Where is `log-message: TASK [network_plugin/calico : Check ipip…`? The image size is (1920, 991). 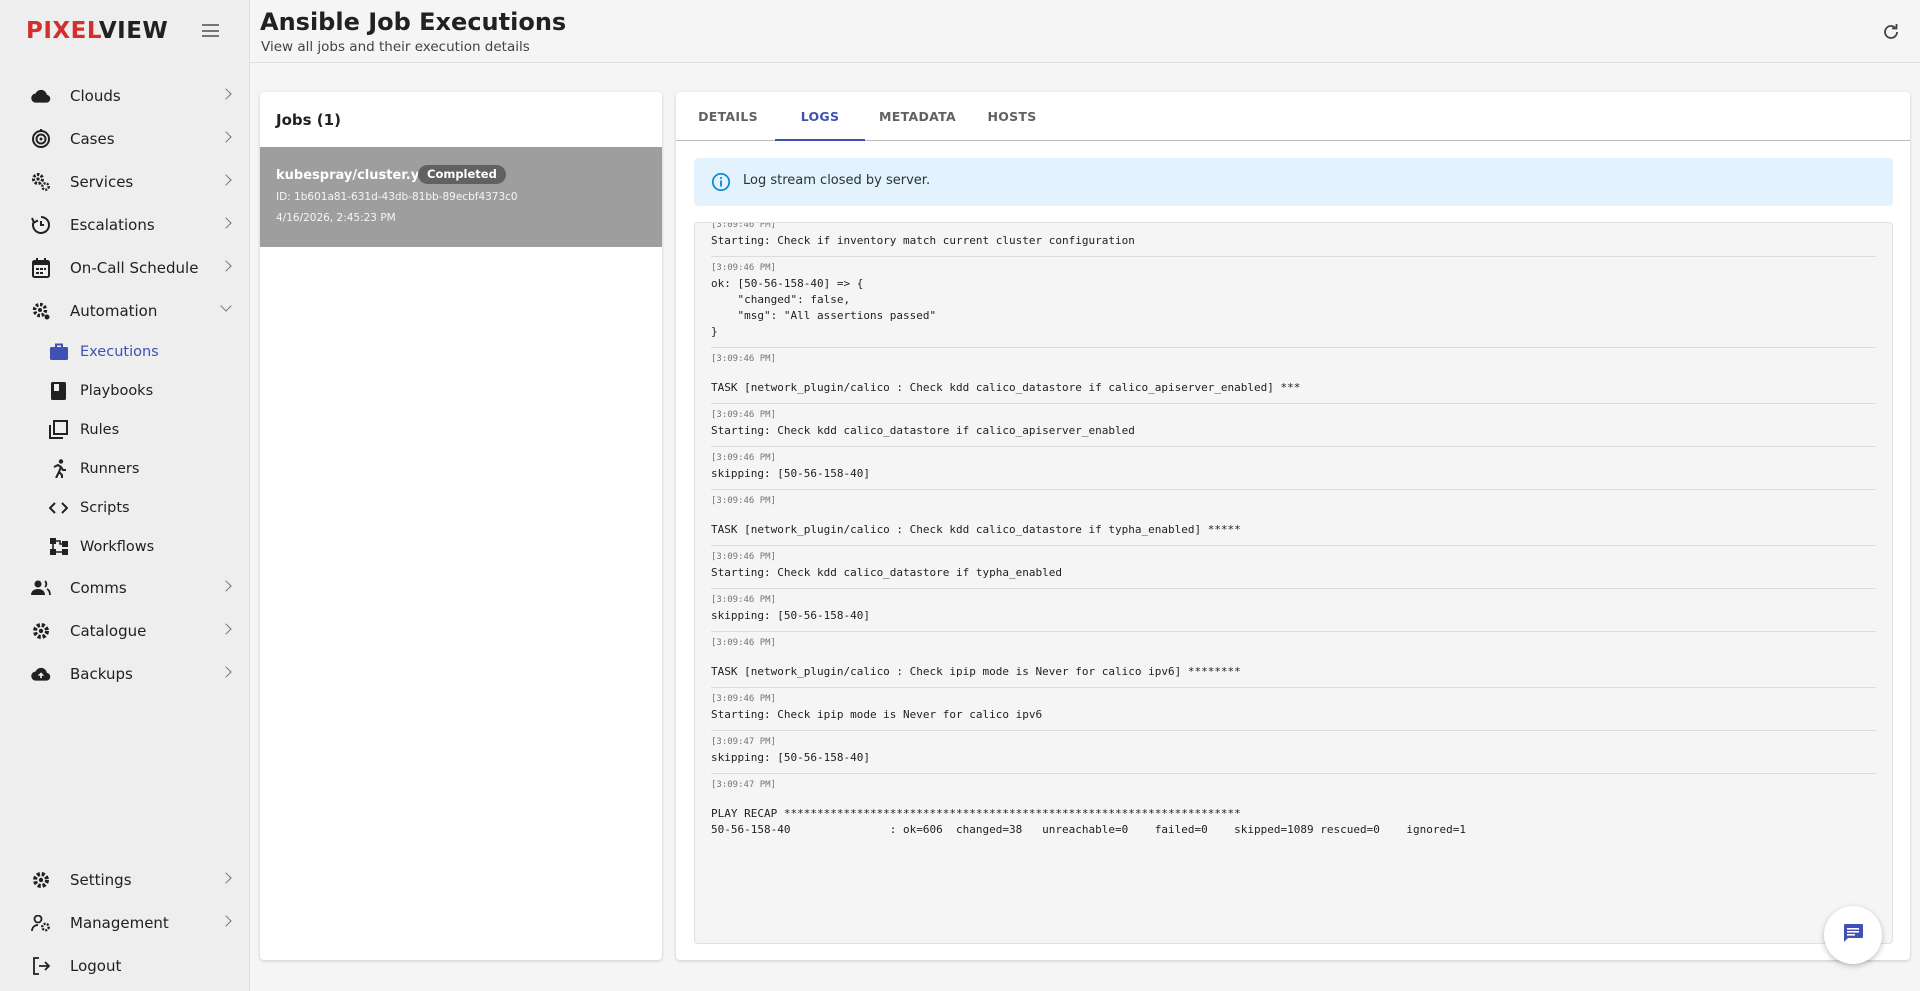 log-message: TASK [network_plugin/calico : Check ipip… is located at coordinates (976, 671).